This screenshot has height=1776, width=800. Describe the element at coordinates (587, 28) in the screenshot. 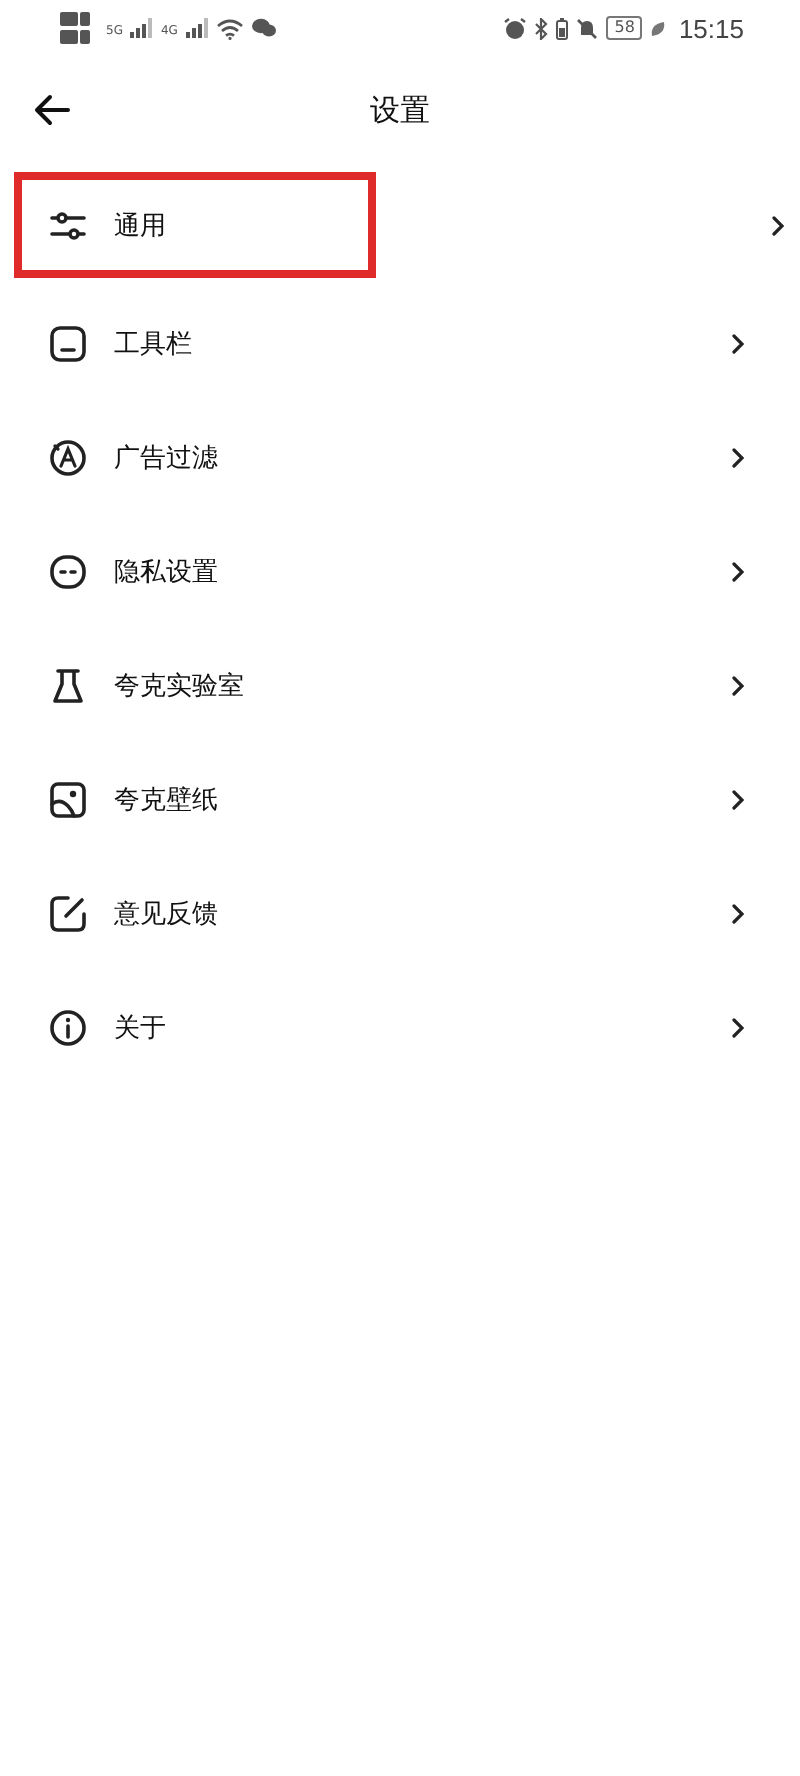

I see `muted-bell-icon` at that location.